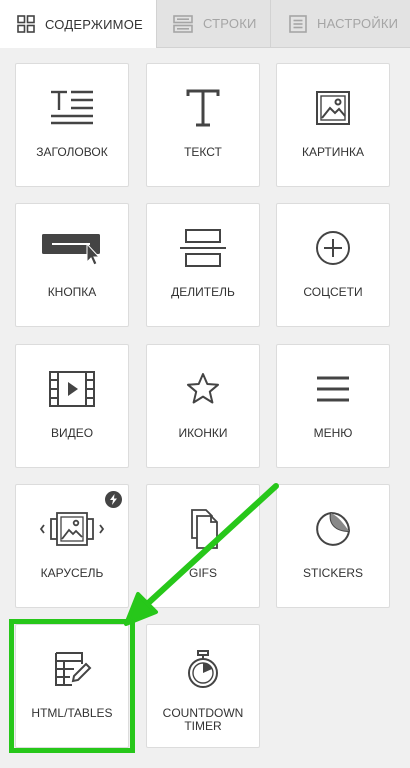 The image size is (410, 768). I want to click on tab-rows: Строки, so click(213, 24).